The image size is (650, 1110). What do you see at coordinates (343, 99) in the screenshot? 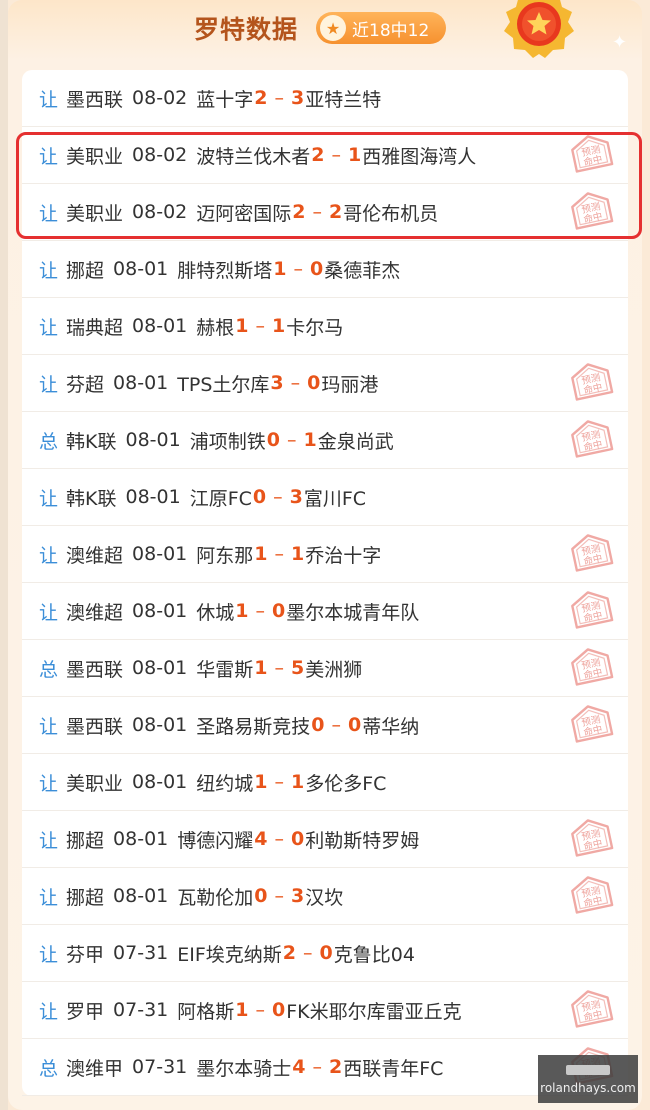
I see `away-team: 亚特兰特` at bounding box center [343, 99].